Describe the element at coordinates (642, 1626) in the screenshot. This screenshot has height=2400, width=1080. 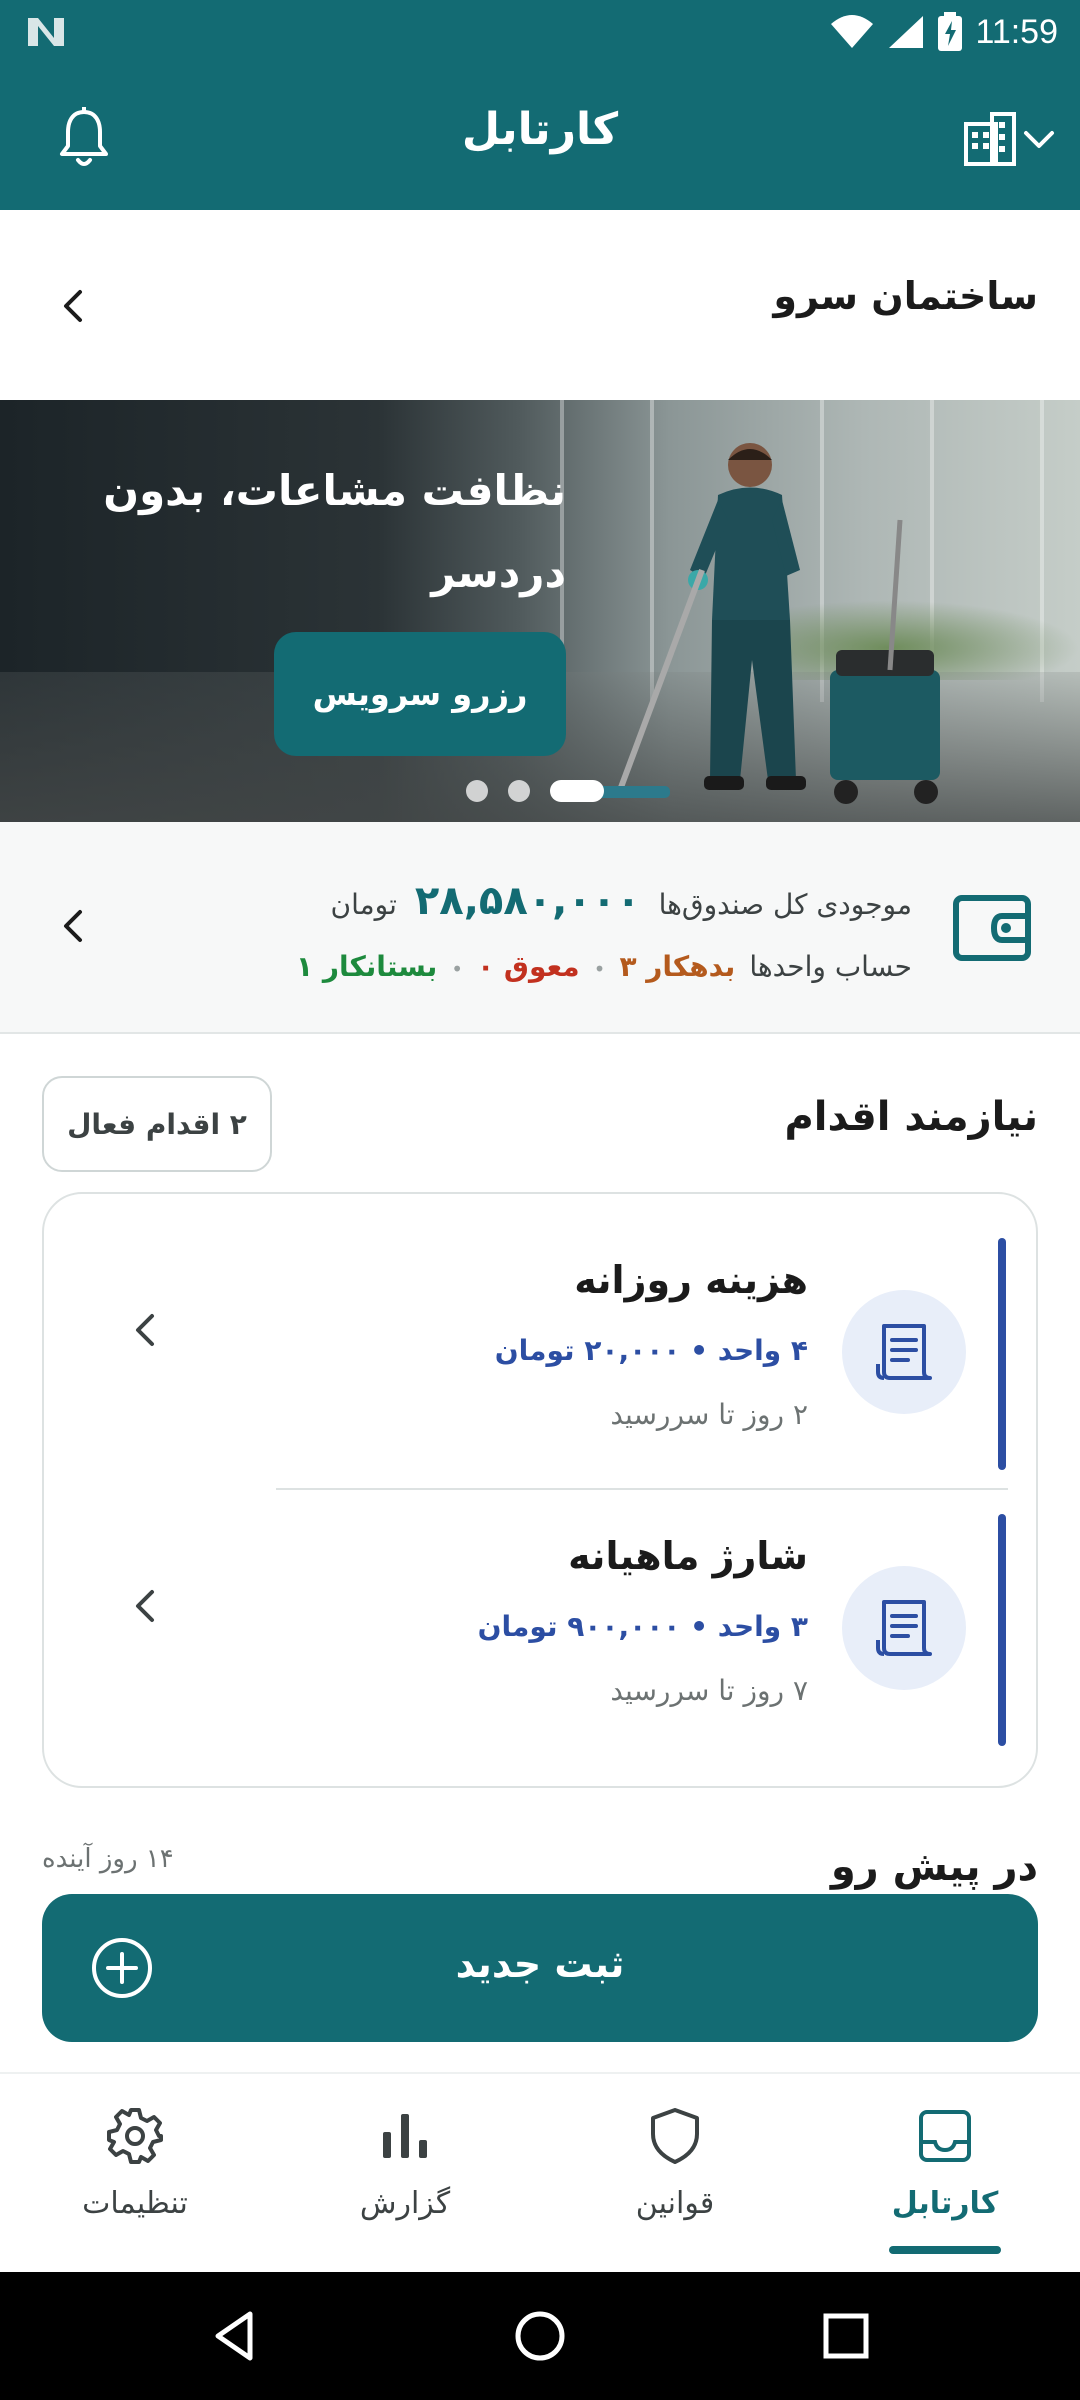
I see `action-meta: ۳ واحد • ۹۰۰,۰۰۰ تومان` at that location.